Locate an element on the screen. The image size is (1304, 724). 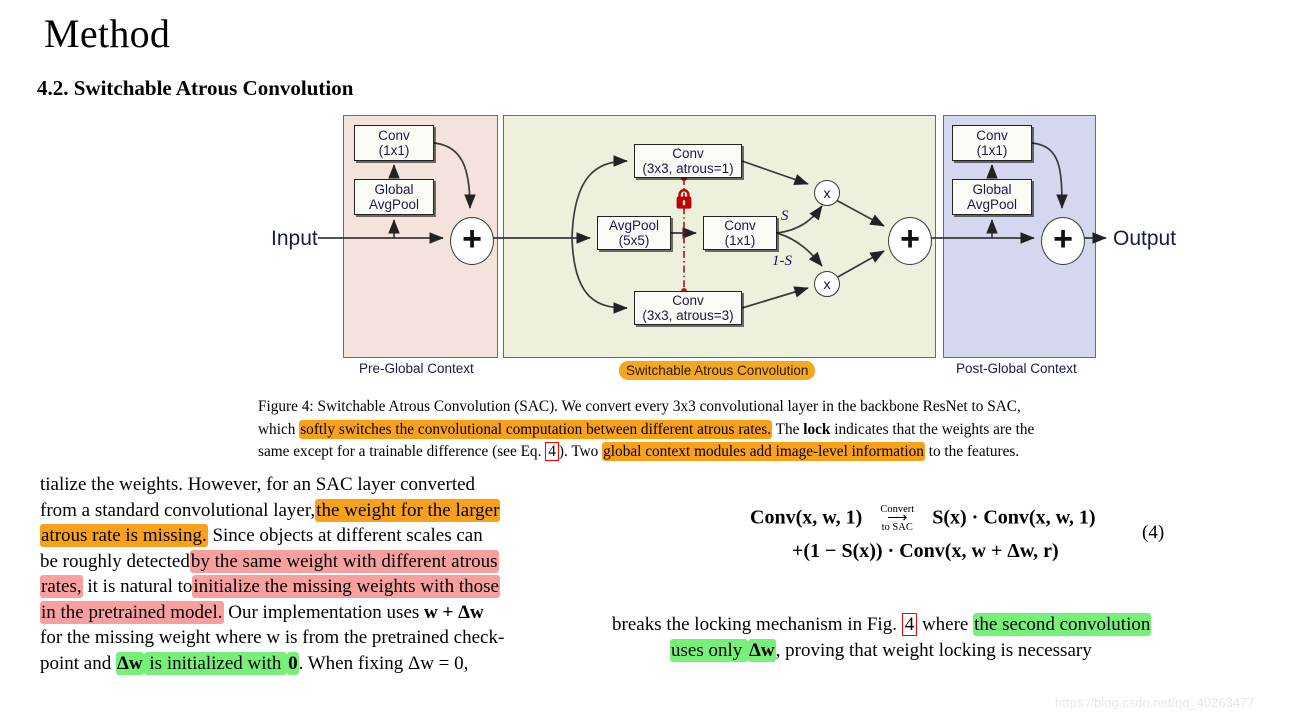
box-post-global-avgpool: Global AvgPool is located at coordinates (992, 197).